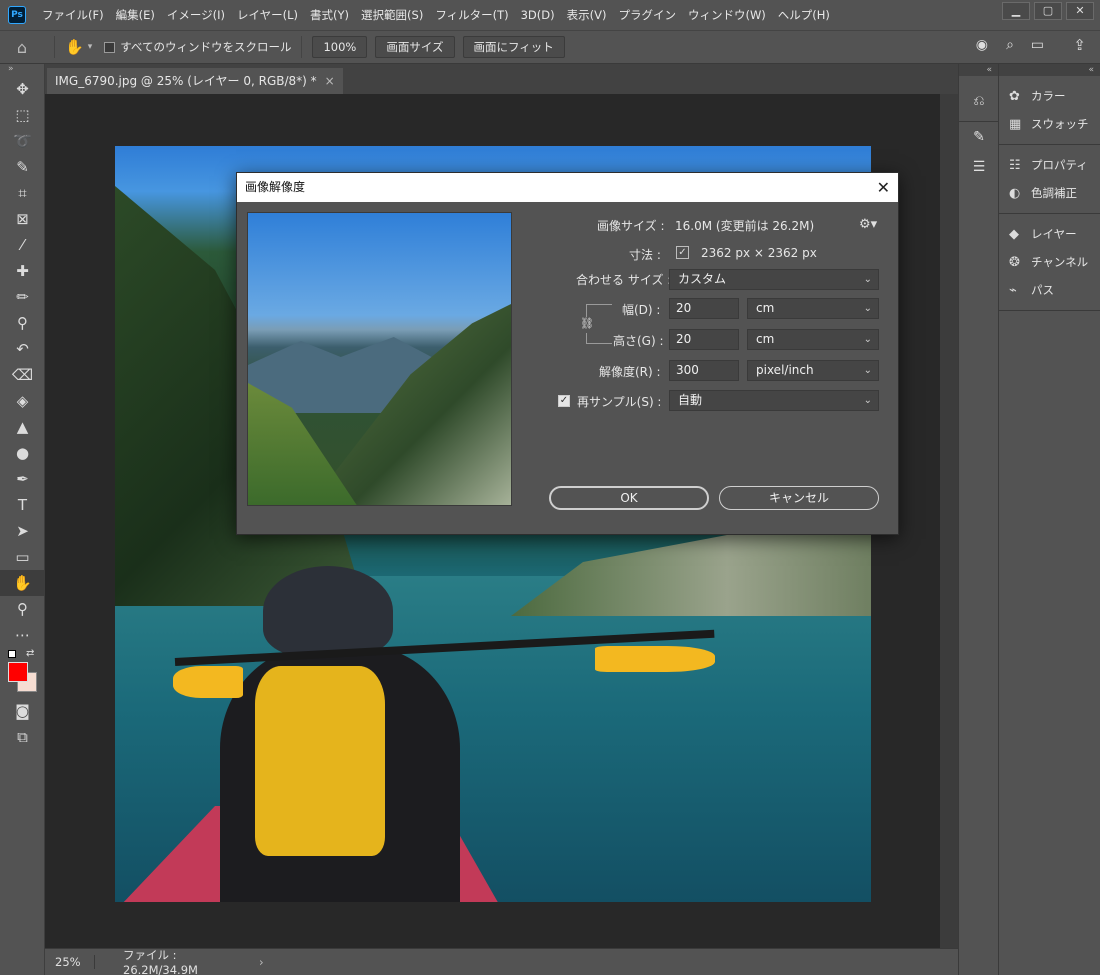 The height and width of the screenshot is (975, 1100). I want to click on panel-group-color: ✿ カラー ▦ スウォッチ, so click(1049, 110).